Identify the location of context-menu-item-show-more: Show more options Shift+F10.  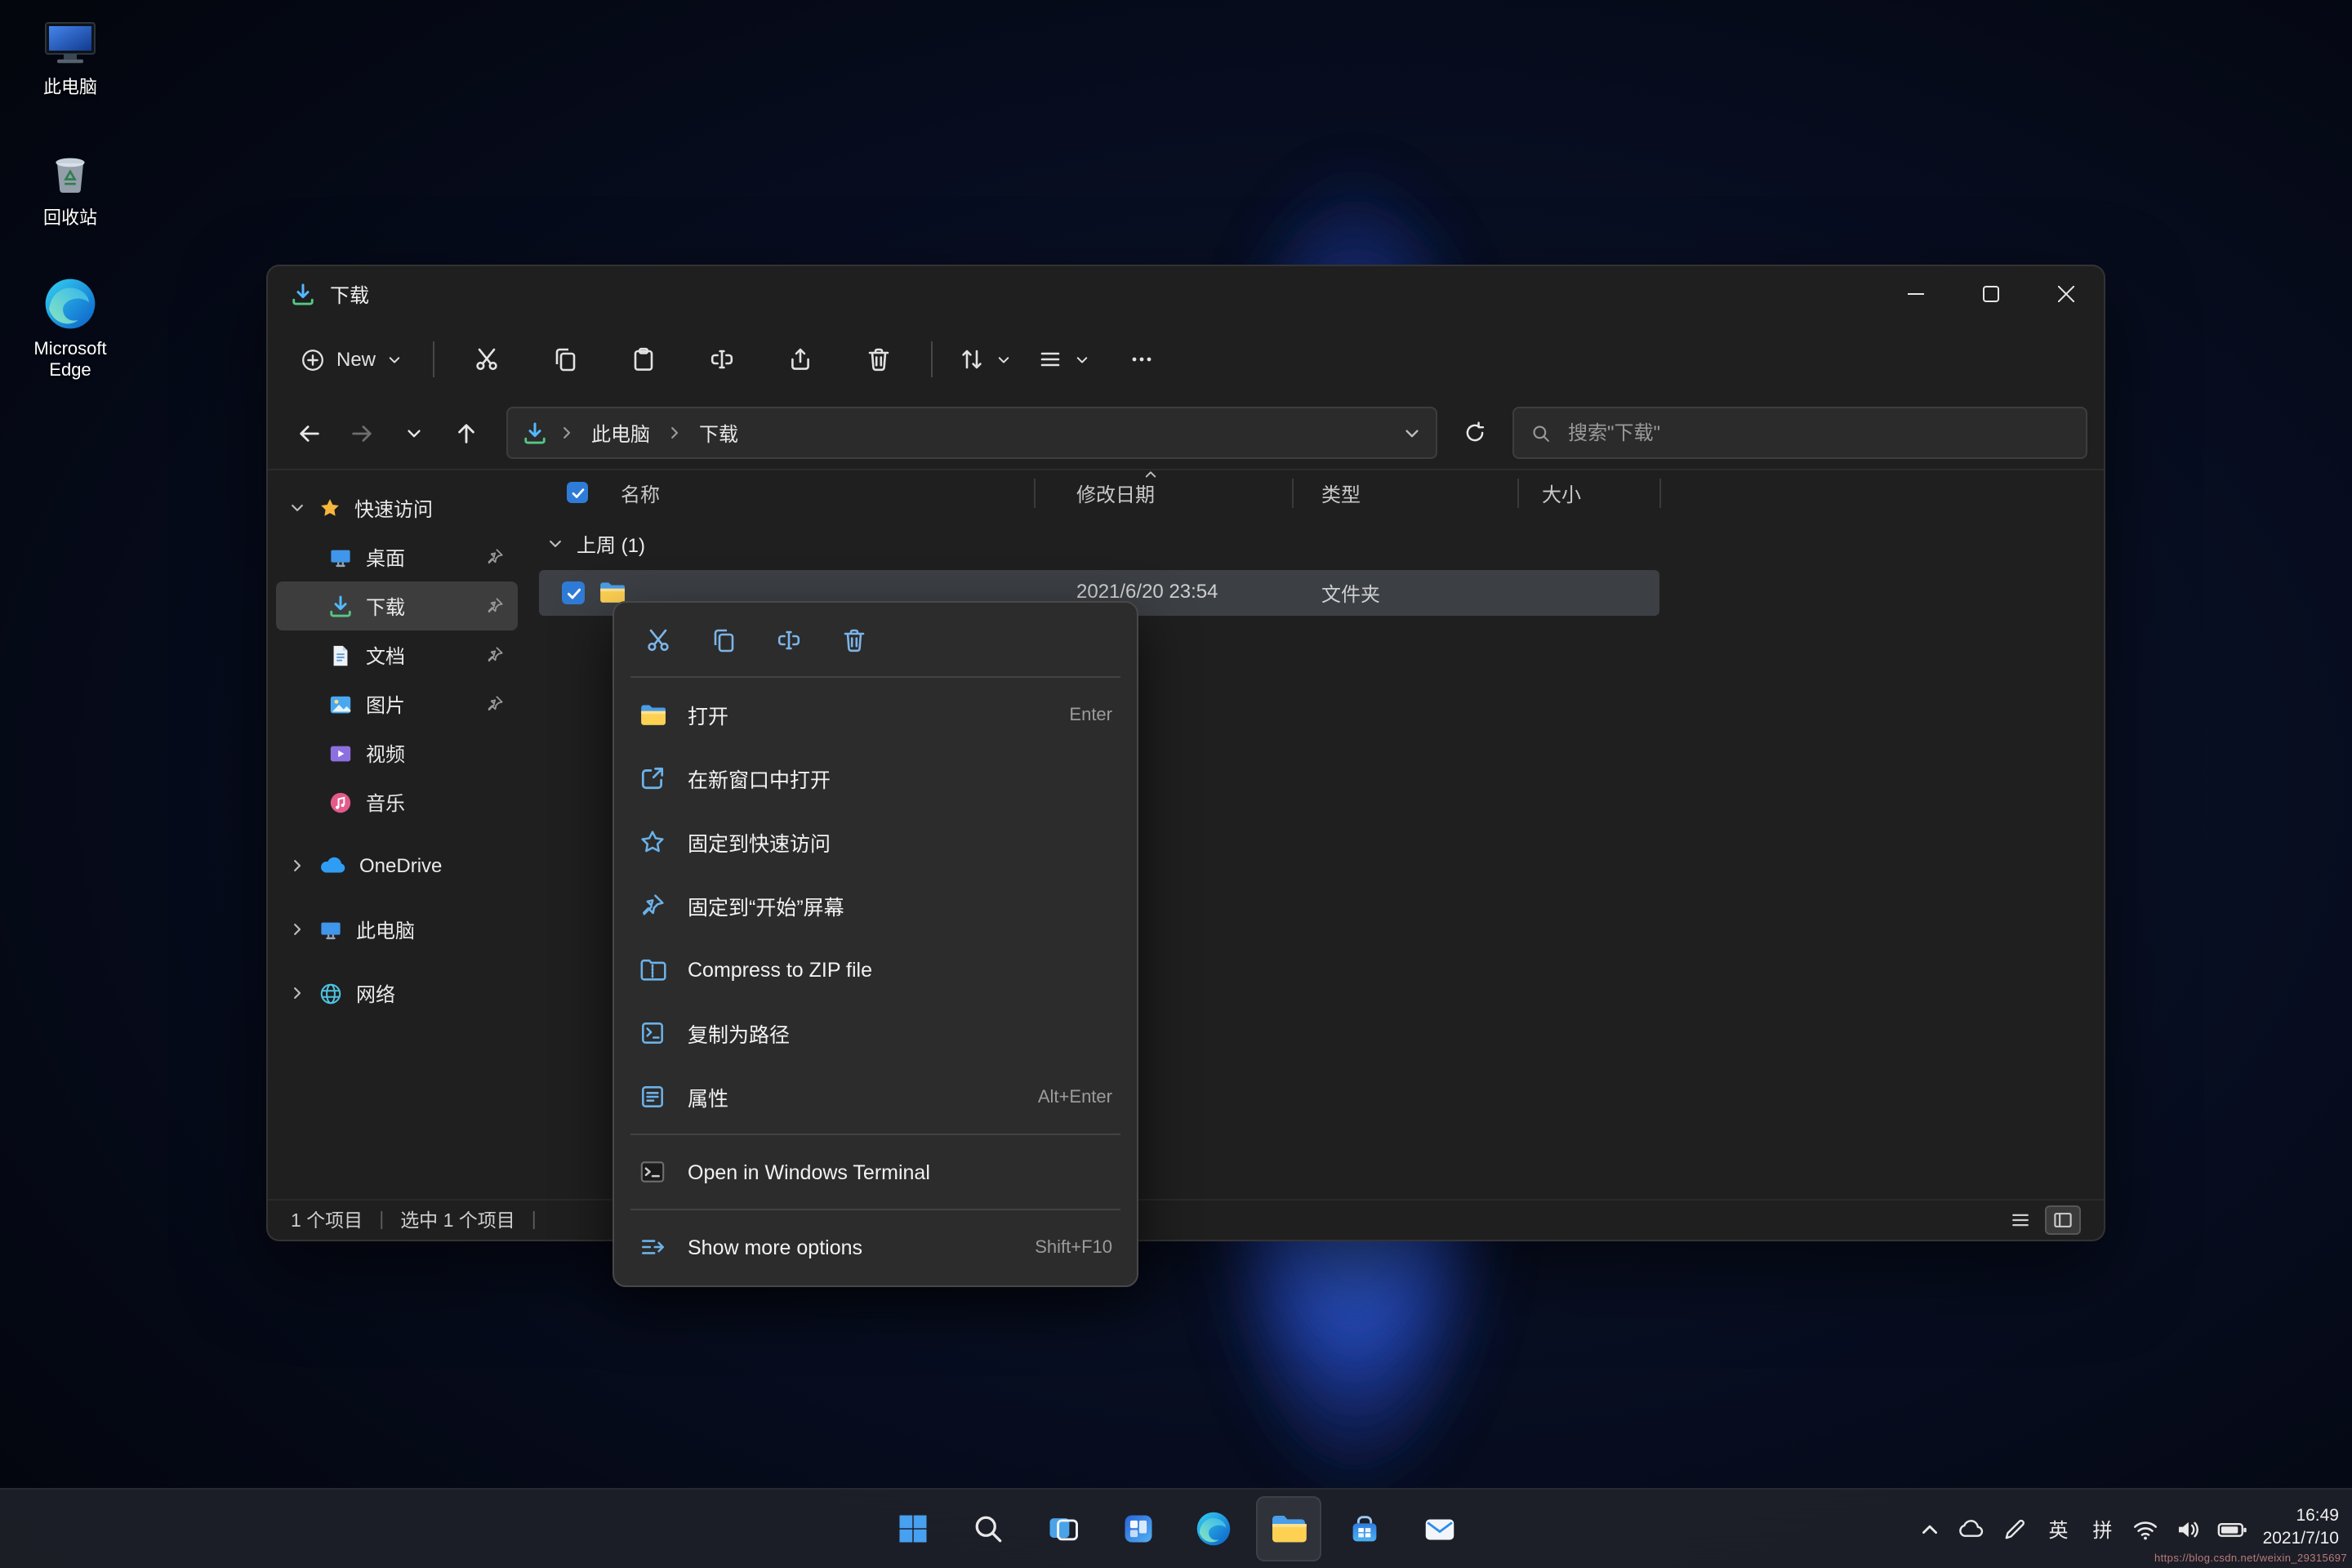
(875, 1247).